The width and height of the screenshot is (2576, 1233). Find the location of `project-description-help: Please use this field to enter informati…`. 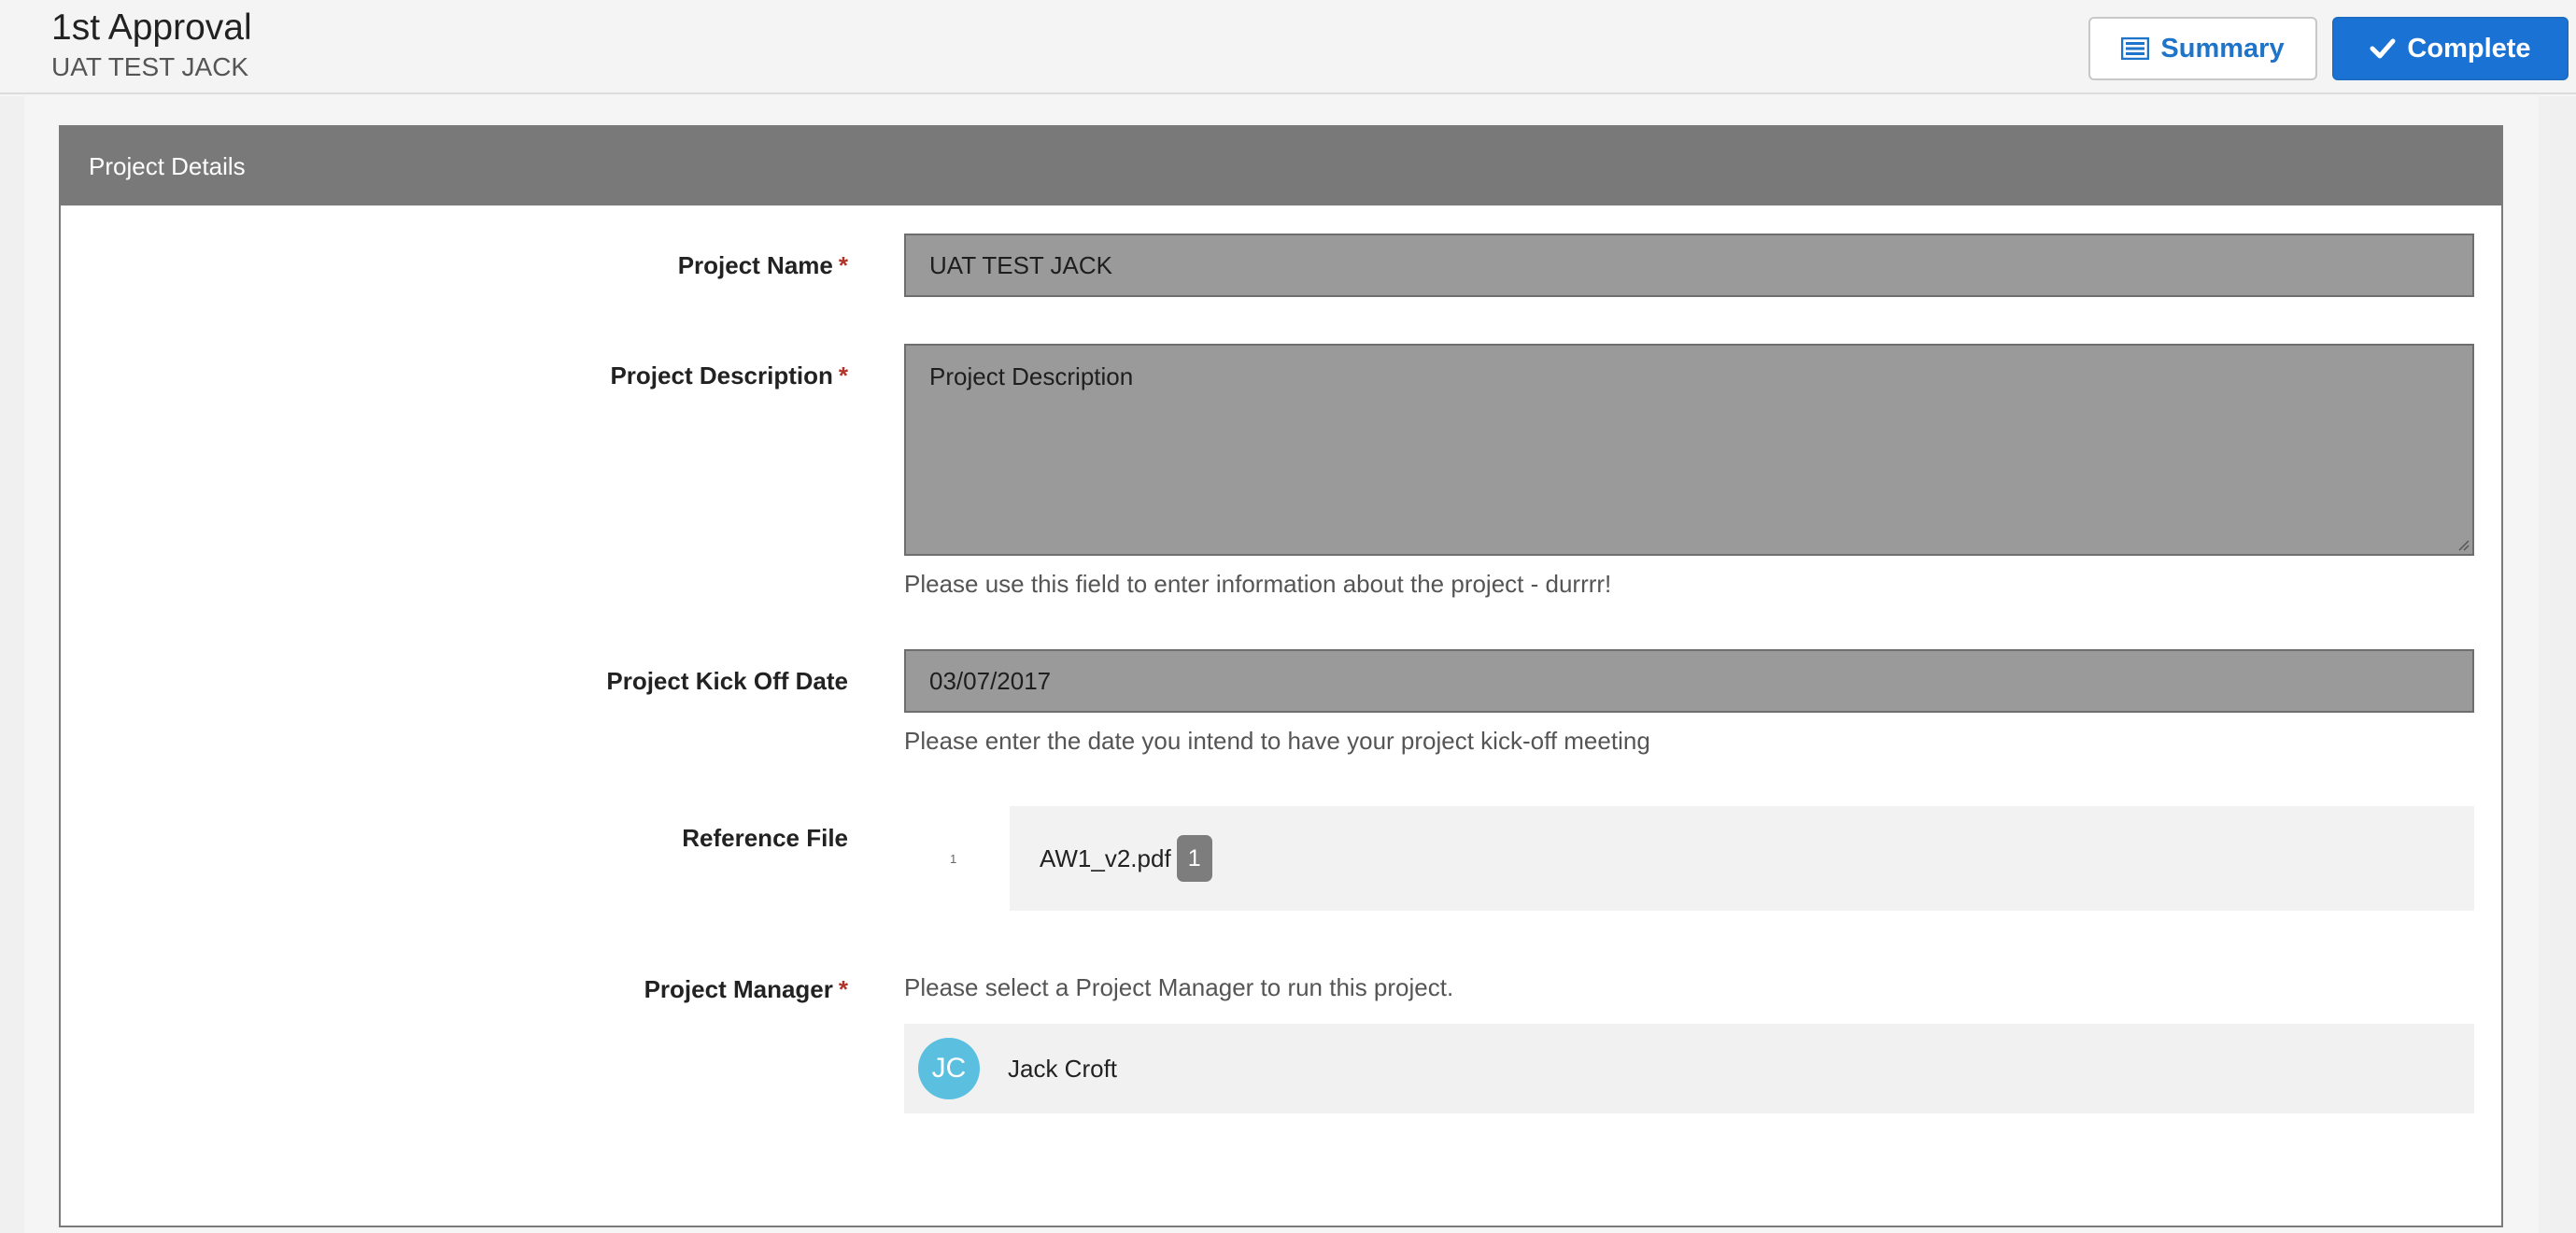

project-description-help: Please use this field to enter informati… is located at coordinates (1258, 584).